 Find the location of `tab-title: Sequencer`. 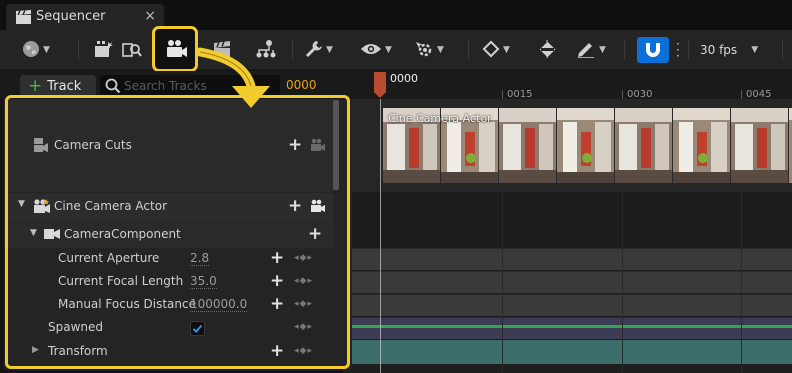

tab-title: Sequencer is located at coordinates (71, 16).